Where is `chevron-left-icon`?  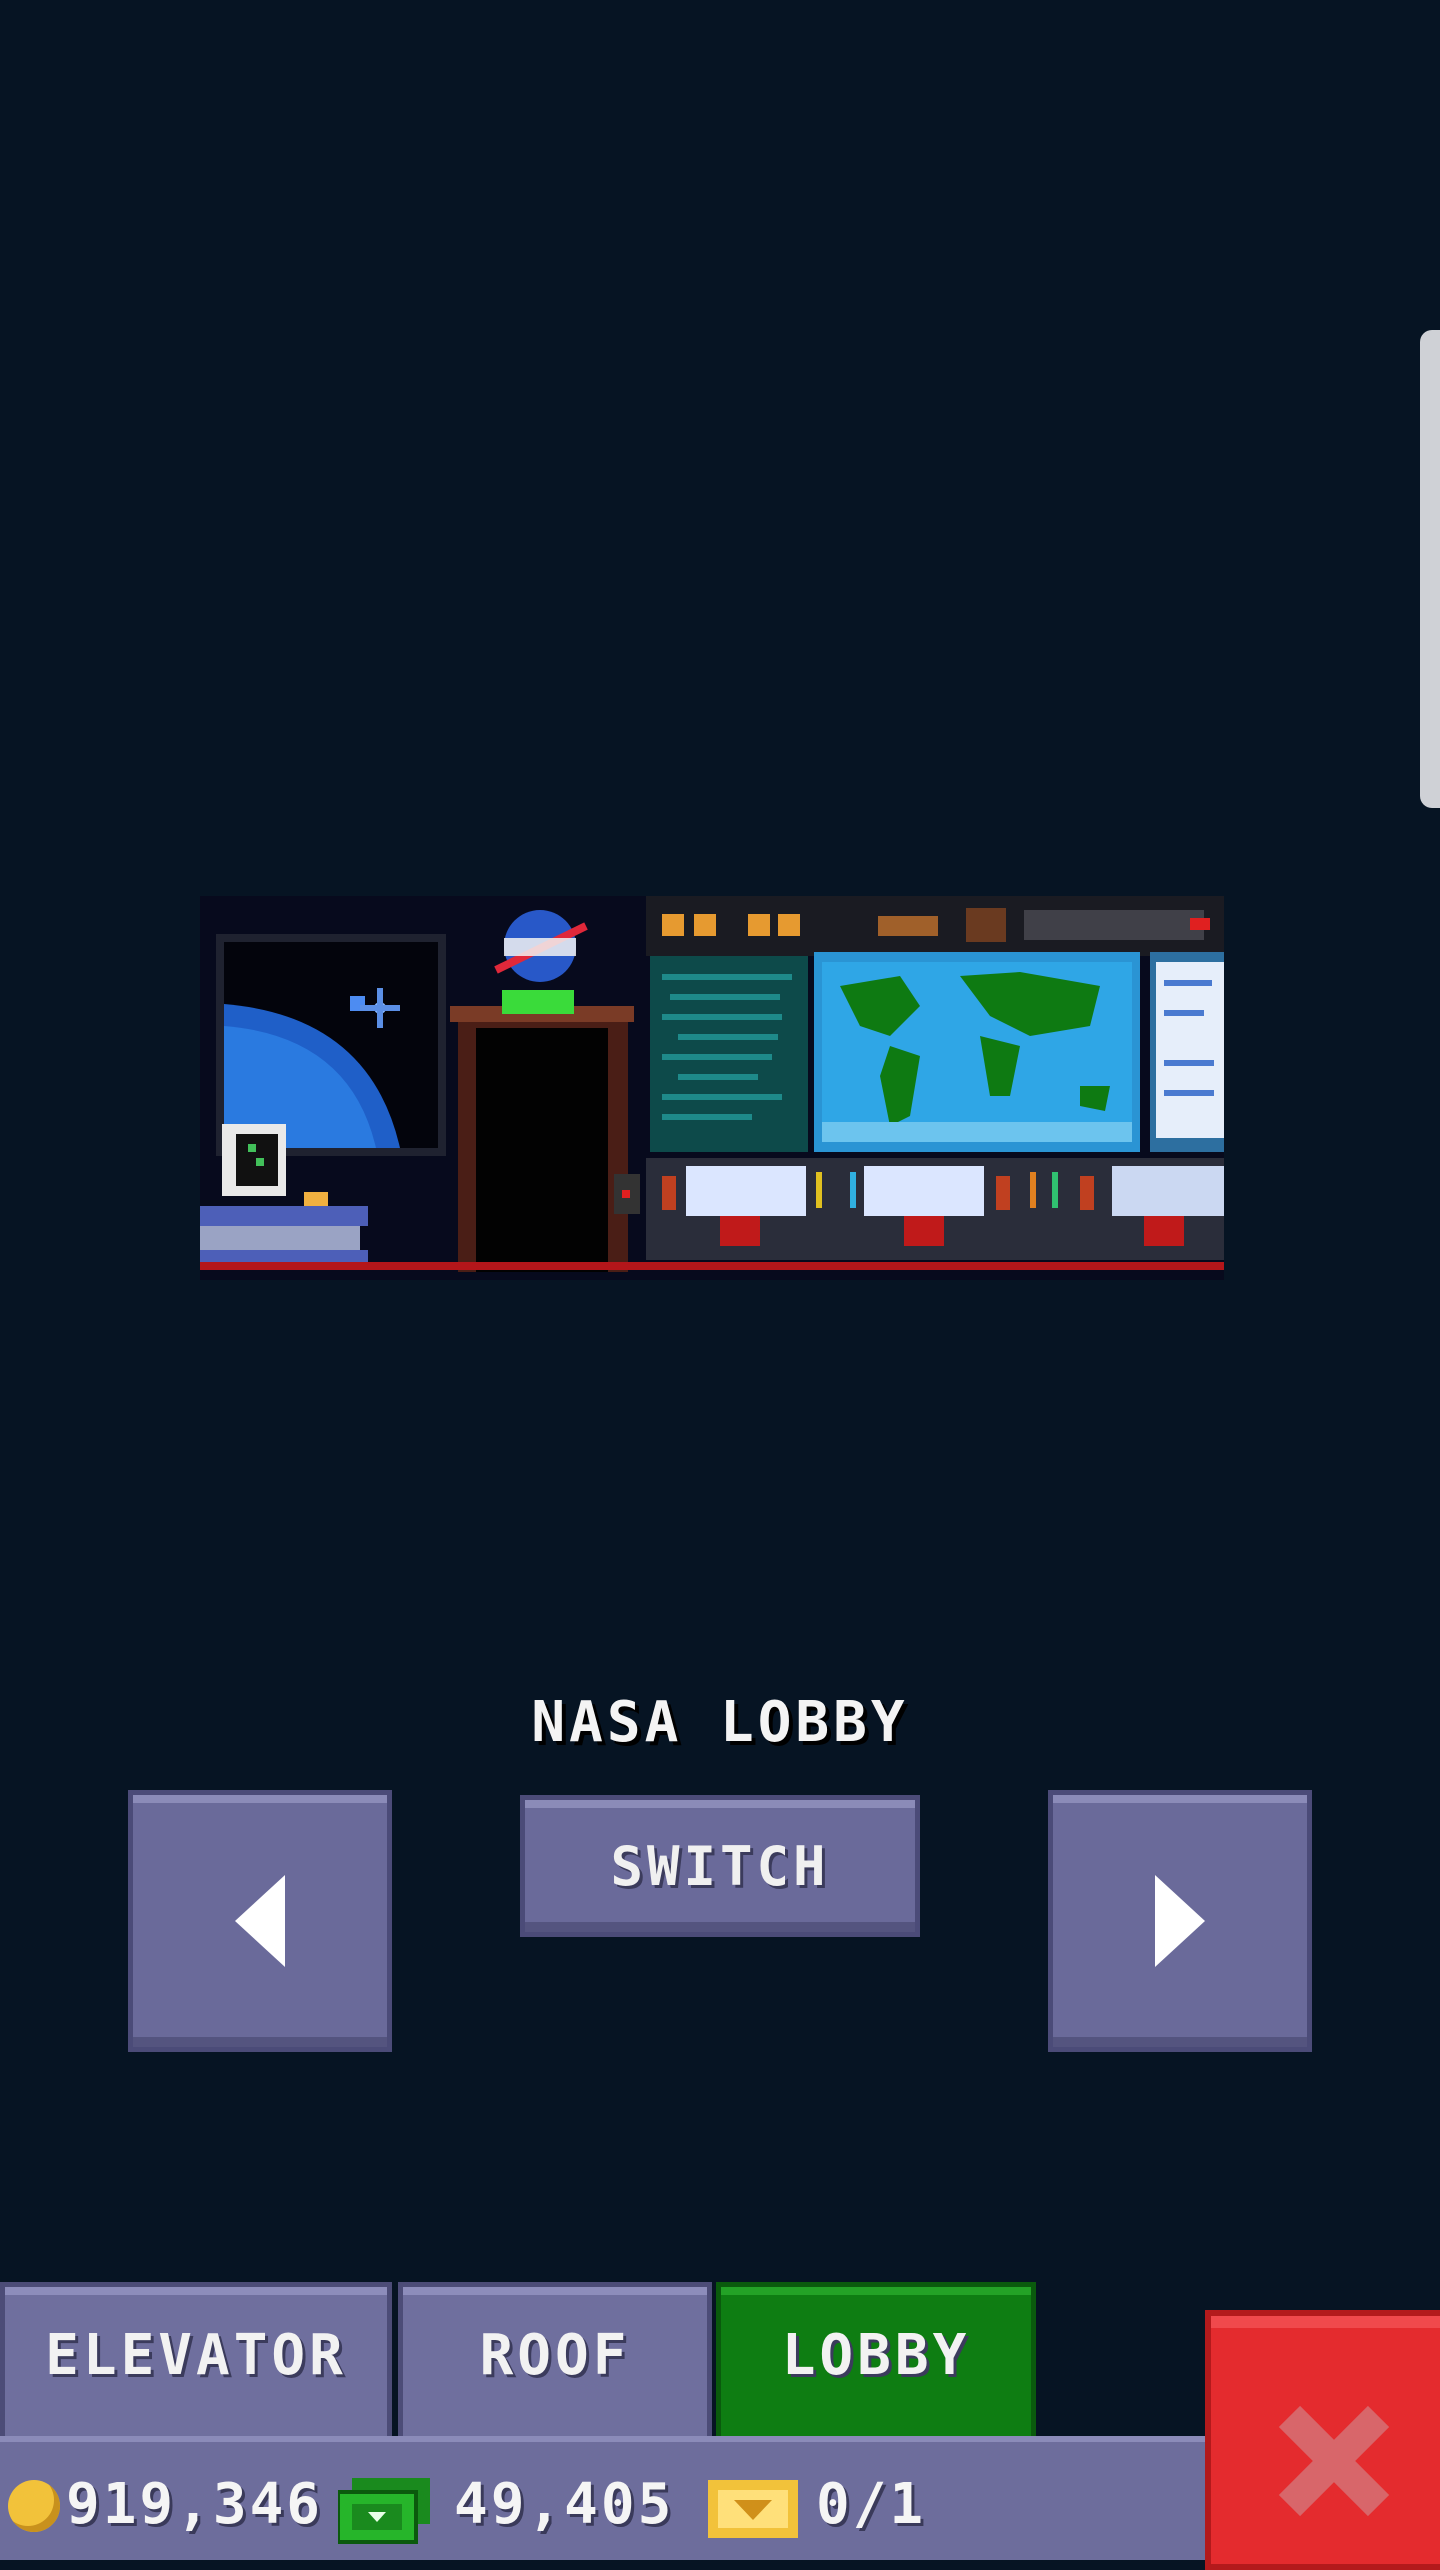 chevron-left-icon is located at coordinates (260, 1921).